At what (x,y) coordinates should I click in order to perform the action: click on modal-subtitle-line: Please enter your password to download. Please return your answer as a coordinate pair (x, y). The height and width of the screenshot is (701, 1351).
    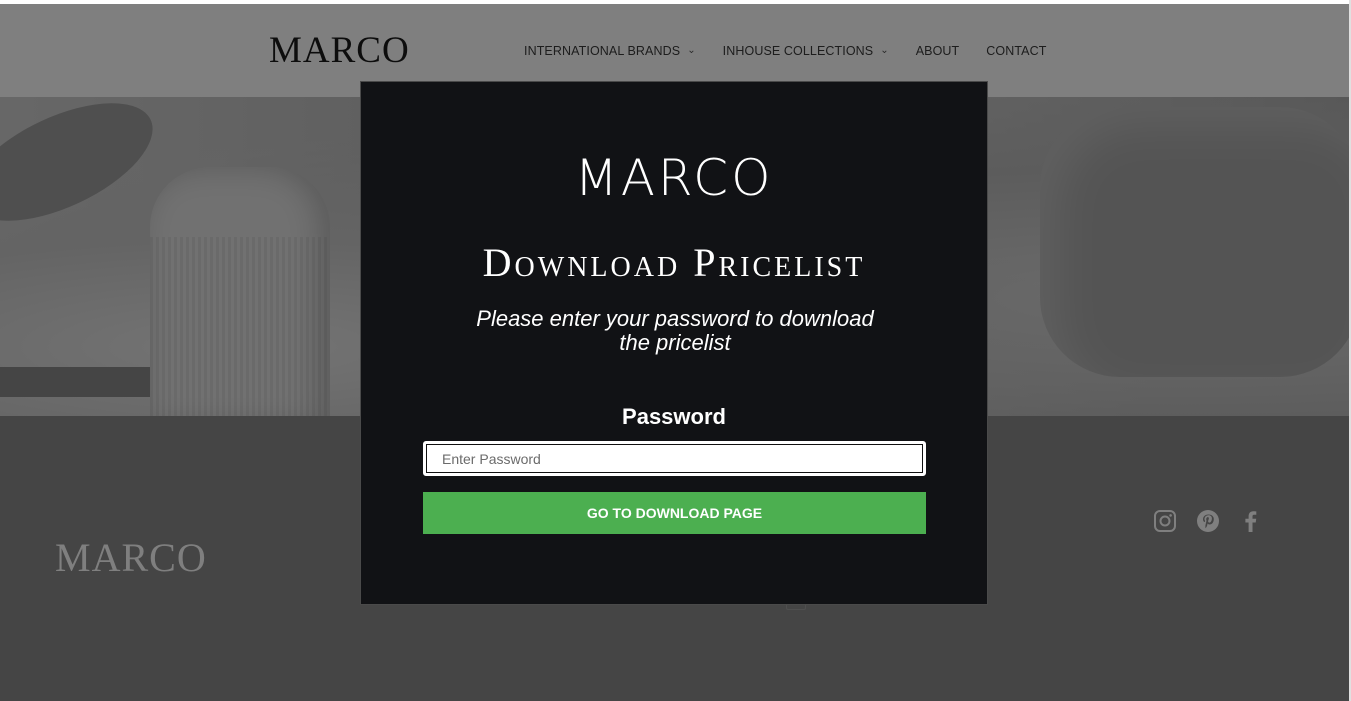
    Looking at the image, I should click on (675, 318).